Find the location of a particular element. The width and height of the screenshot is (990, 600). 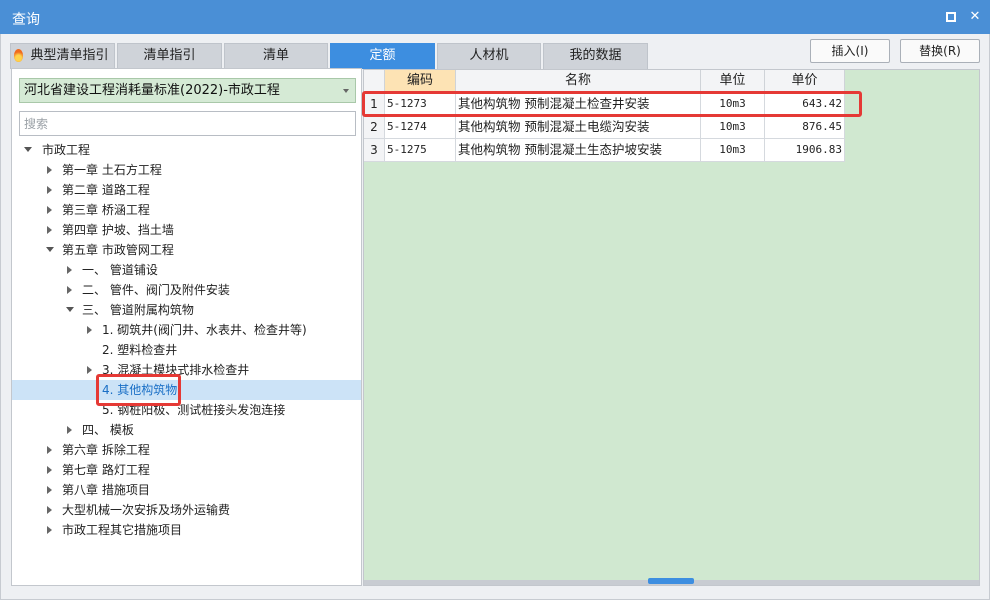

row-price: 643.42 is located at coordinates (805, 104).